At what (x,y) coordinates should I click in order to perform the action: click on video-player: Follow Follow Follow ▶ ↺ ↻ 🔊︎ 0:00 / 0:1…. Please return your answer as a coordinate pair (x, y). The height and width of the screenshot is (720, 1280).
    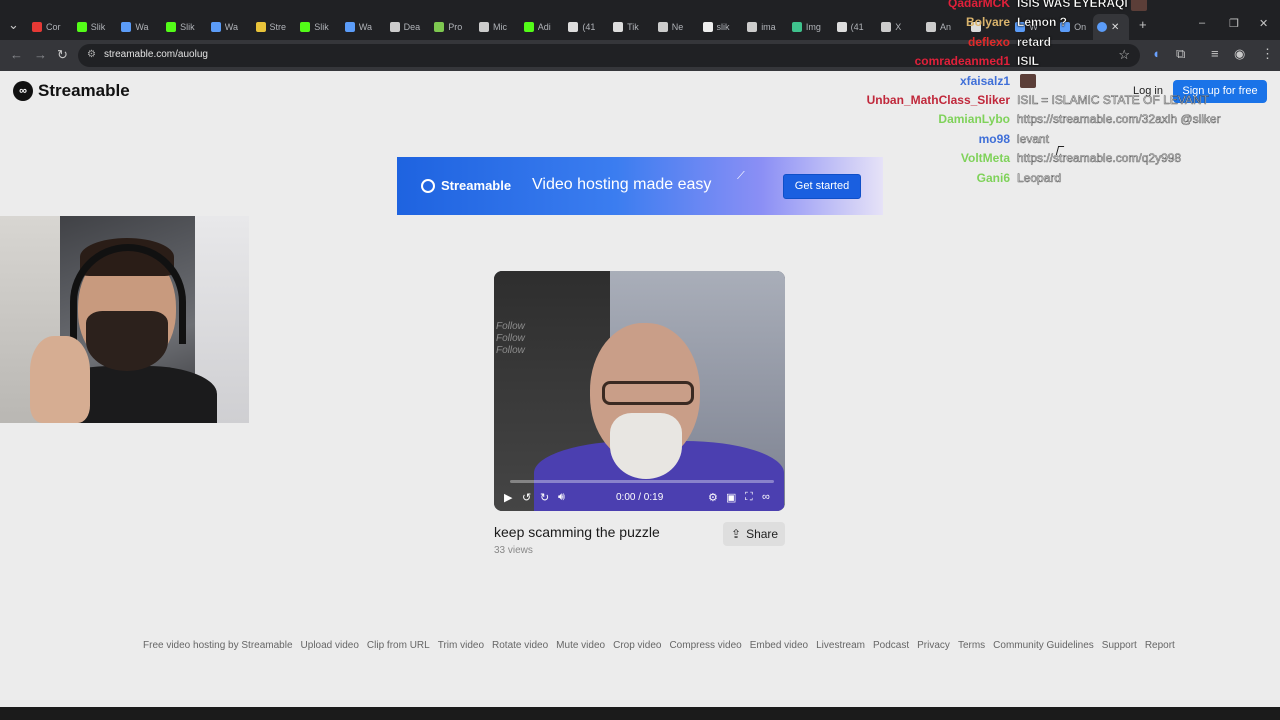
    Looking at the image, I should click on (639, 391).